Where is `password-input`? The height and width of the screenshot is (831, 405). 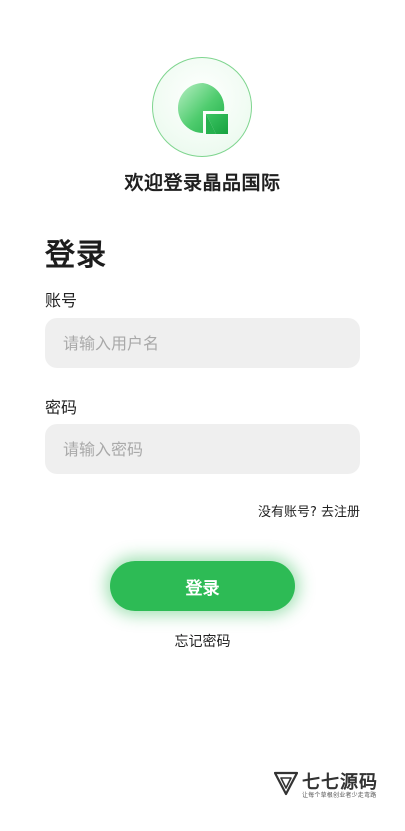 password-input is located at coordinates (202, 449).